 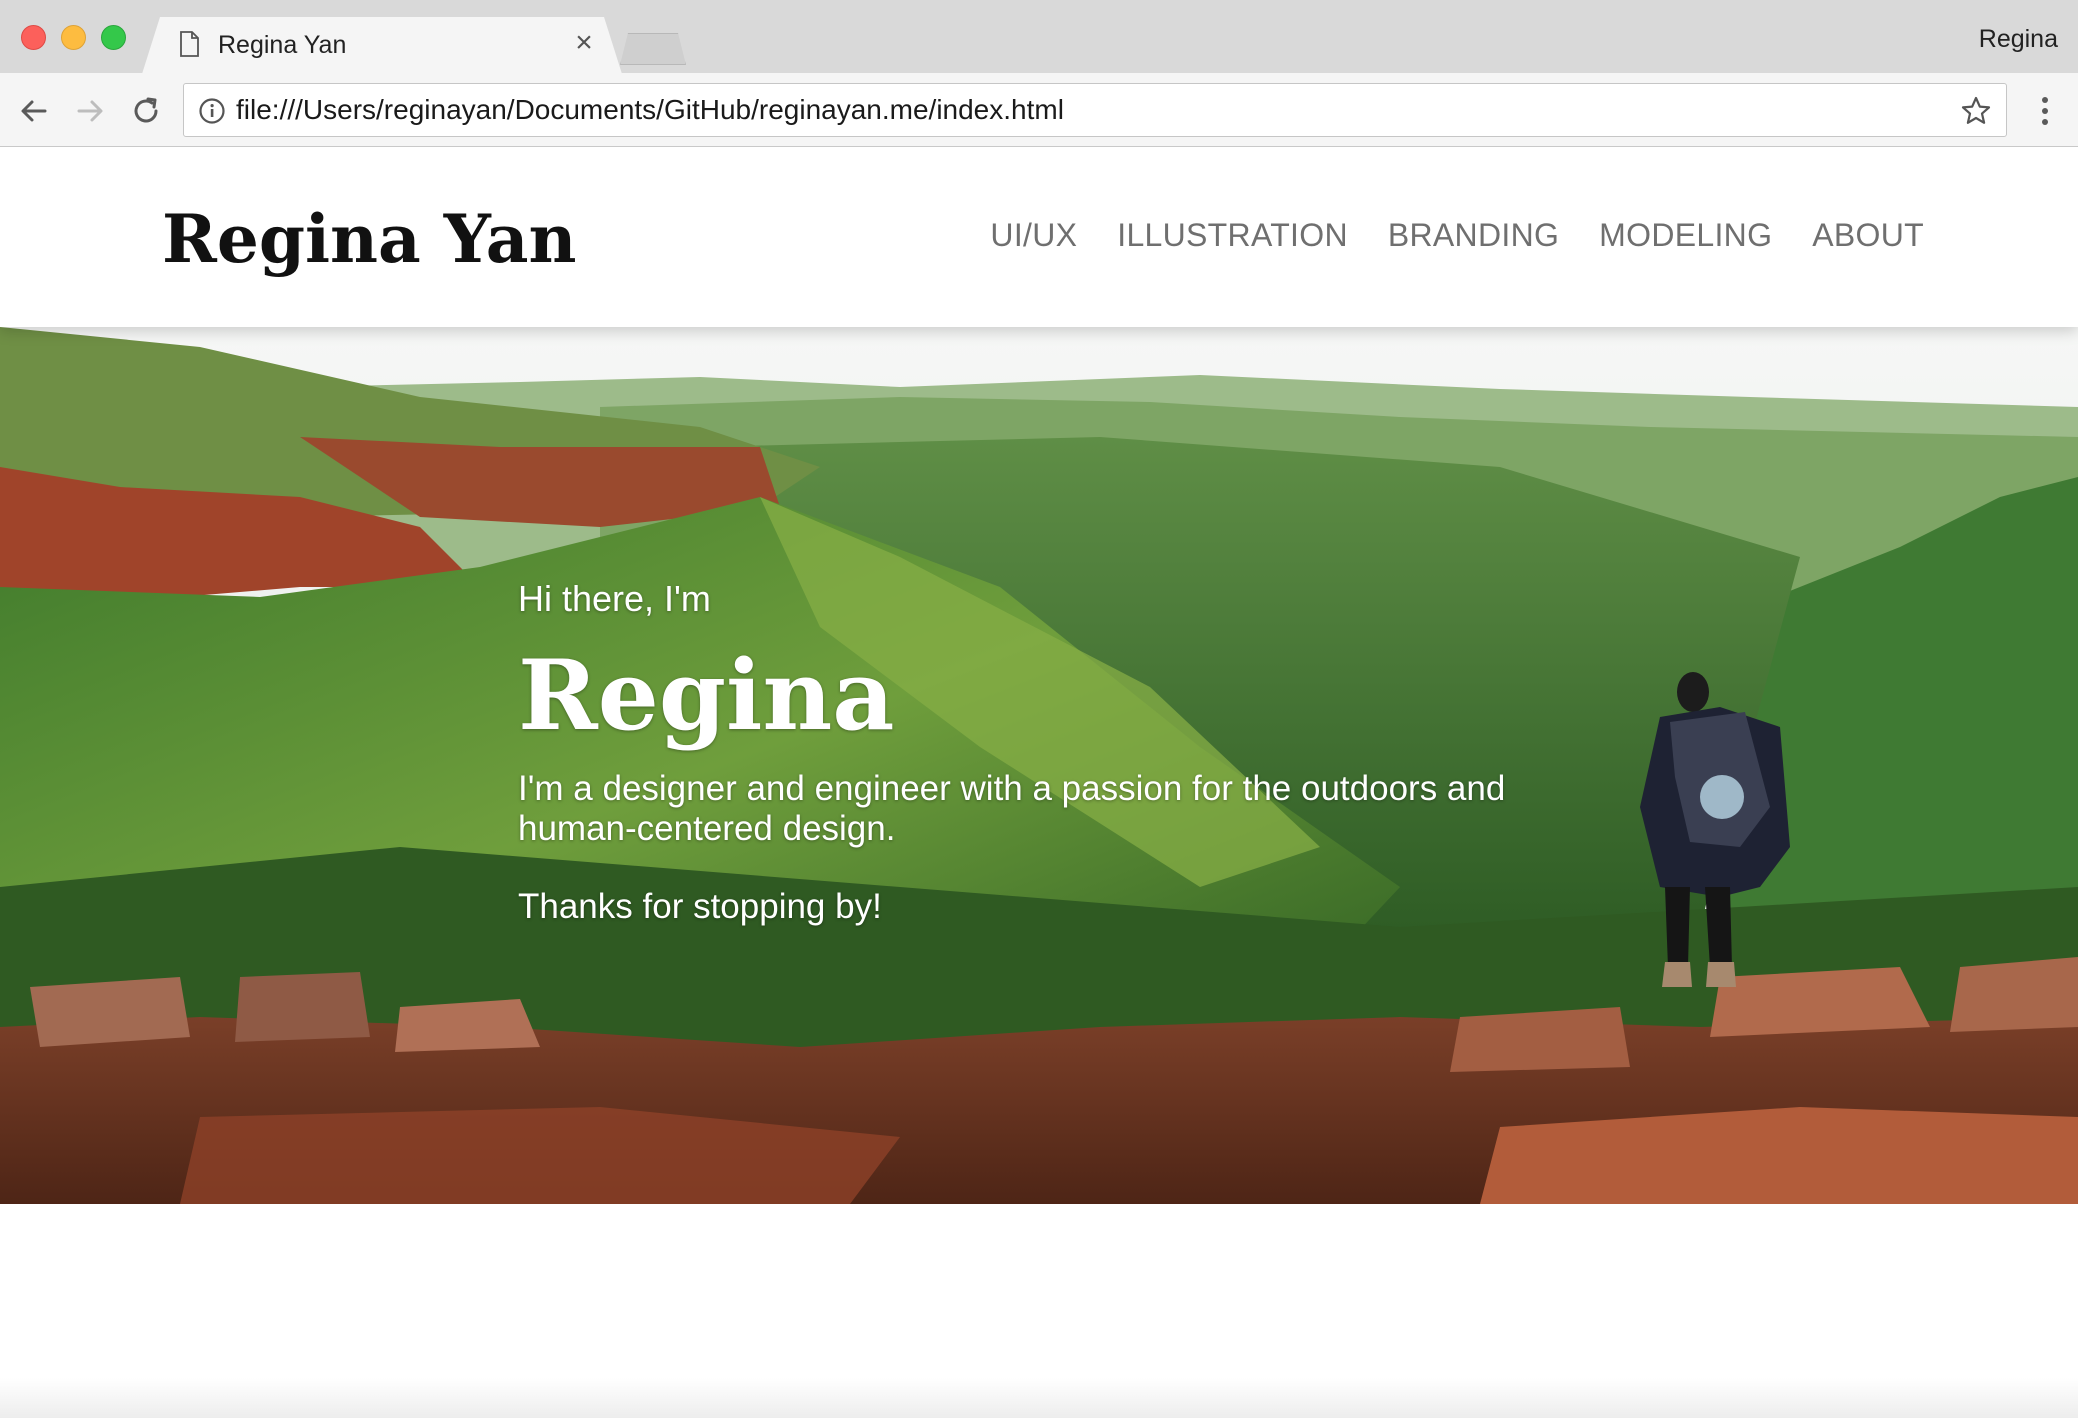 I want to click on nav-link-branding: BRANDING, so click(x=1473, y=235).